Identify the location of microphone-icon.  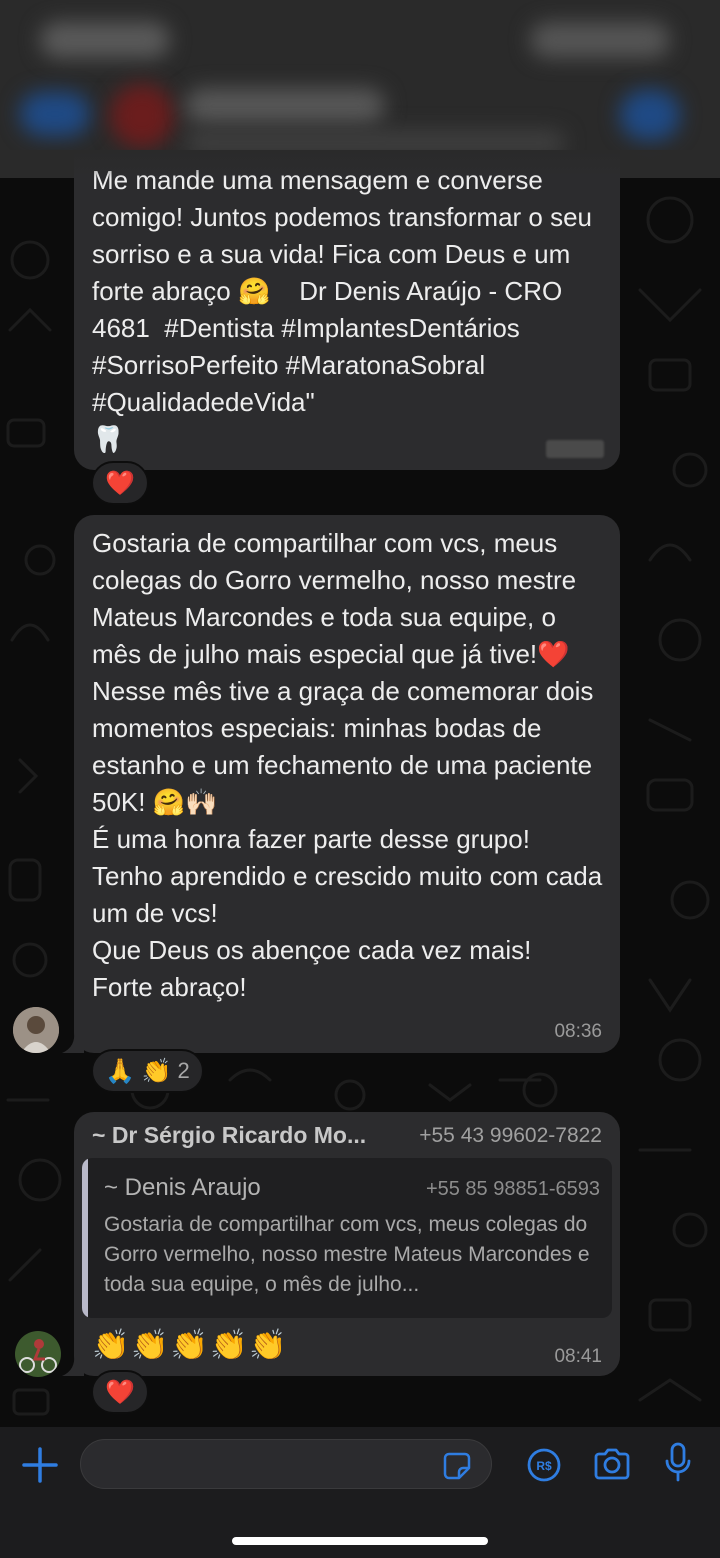
(678, 1463).